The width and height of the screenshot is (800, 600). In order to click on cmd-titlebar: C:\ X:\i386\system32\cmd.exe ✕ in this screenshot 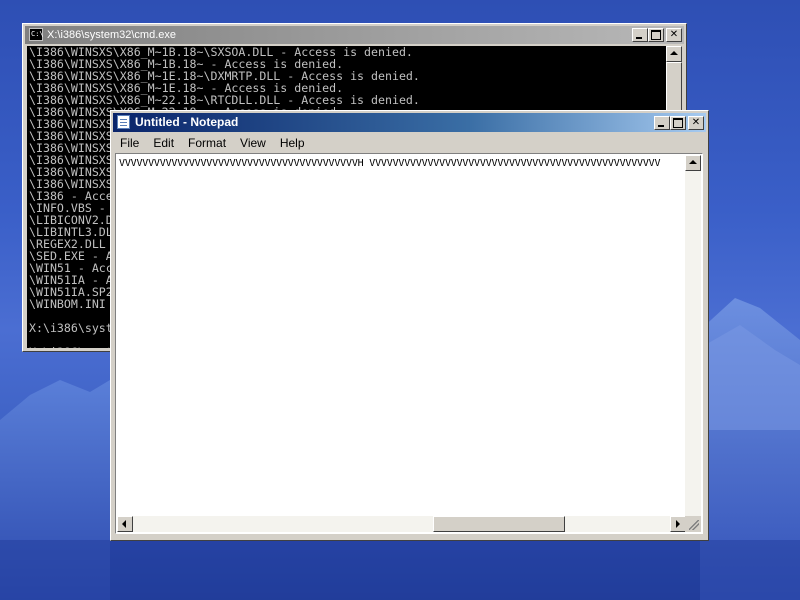, I will do `click(354, 35)`.